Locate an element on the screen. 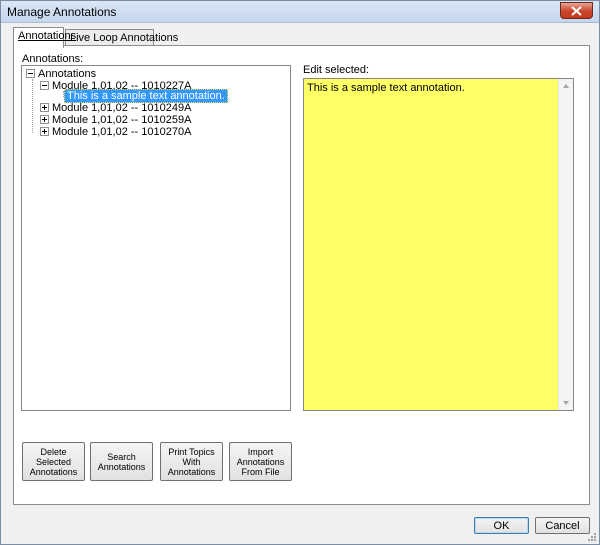 This screenshot has height=545, width=600. title-bar: Manage Annotations is located at coordinates (300, 12).